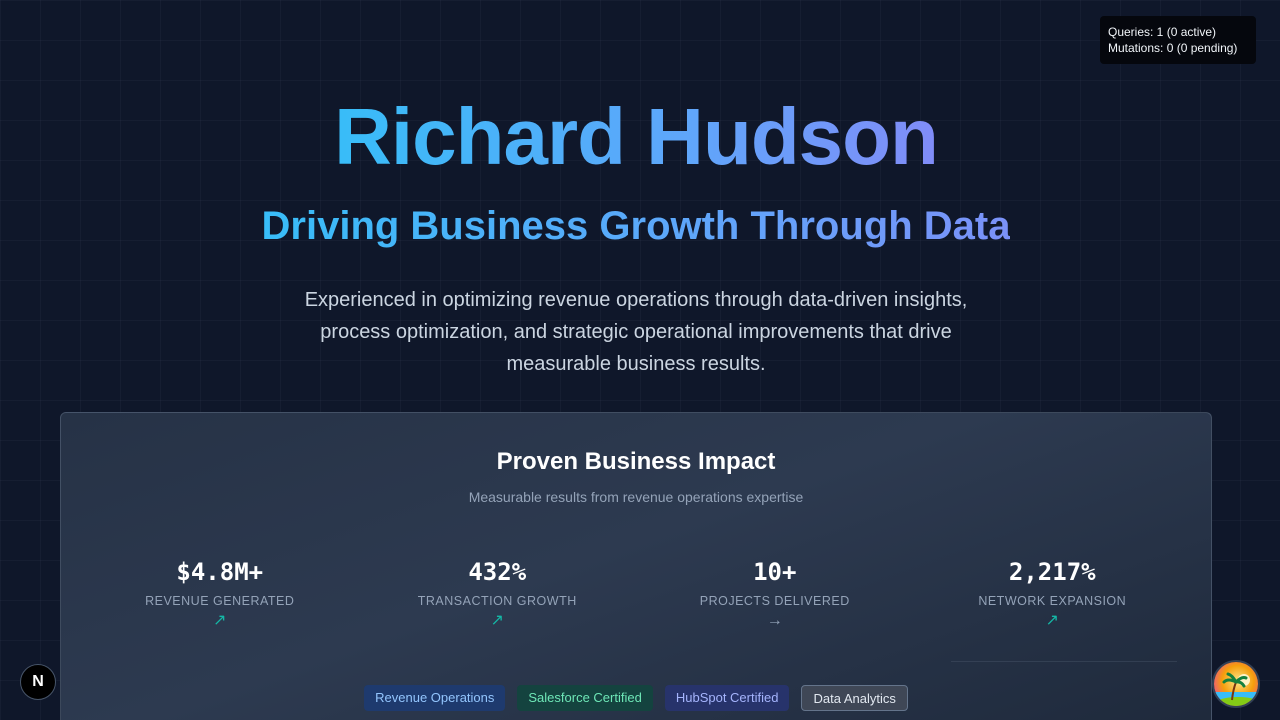  Describe the element at coordinates (1052, 572) in the screenshot. I see `stat-value: 2,217%` at that location.